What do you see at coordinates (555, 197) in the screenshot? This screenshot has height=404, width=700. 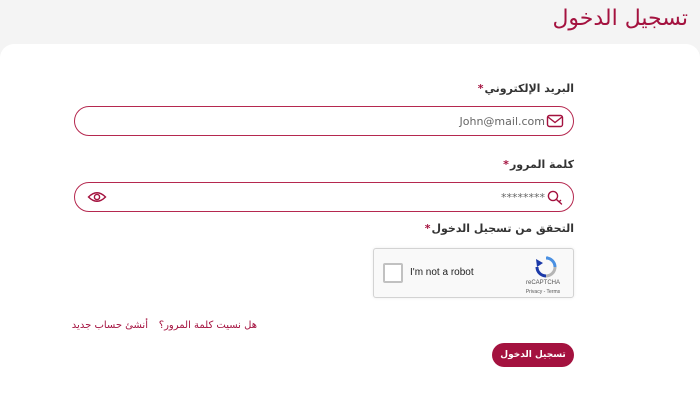 I see `key-icon` at bounding box center [555, 197].